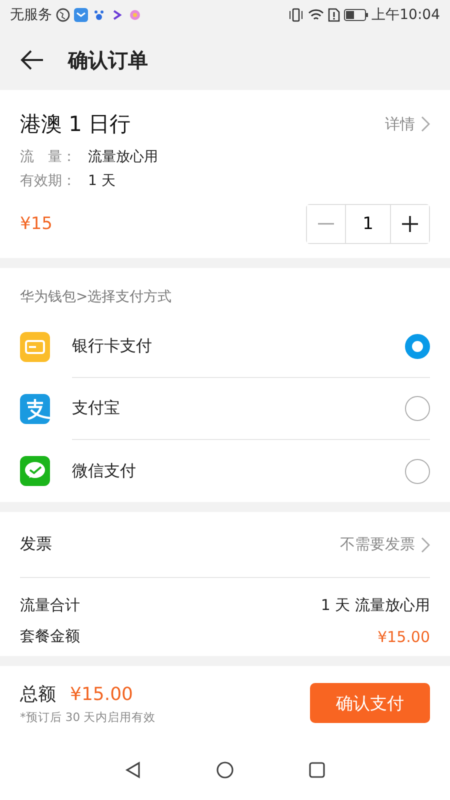 This screenshot has height=800, width=450. Describe the element at coordinates (96, 408) in the screenshot. I see `payment-label: 支付宝` at that location.